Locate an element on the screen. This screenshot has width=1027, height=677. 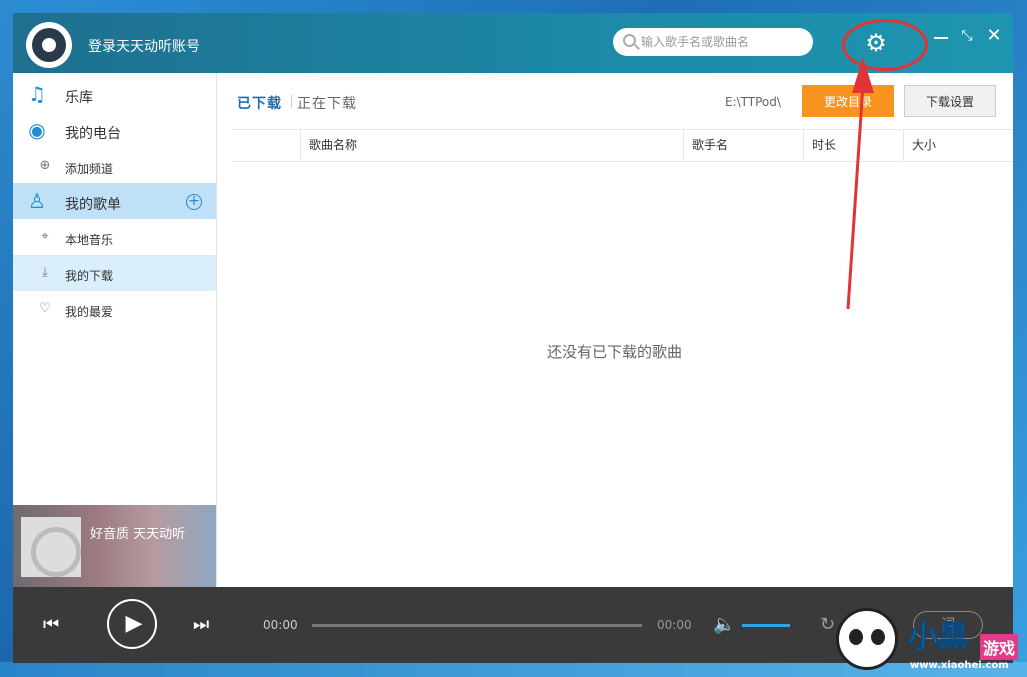
change-directory-button: 更改目录 is located at coordinates (848, 101).